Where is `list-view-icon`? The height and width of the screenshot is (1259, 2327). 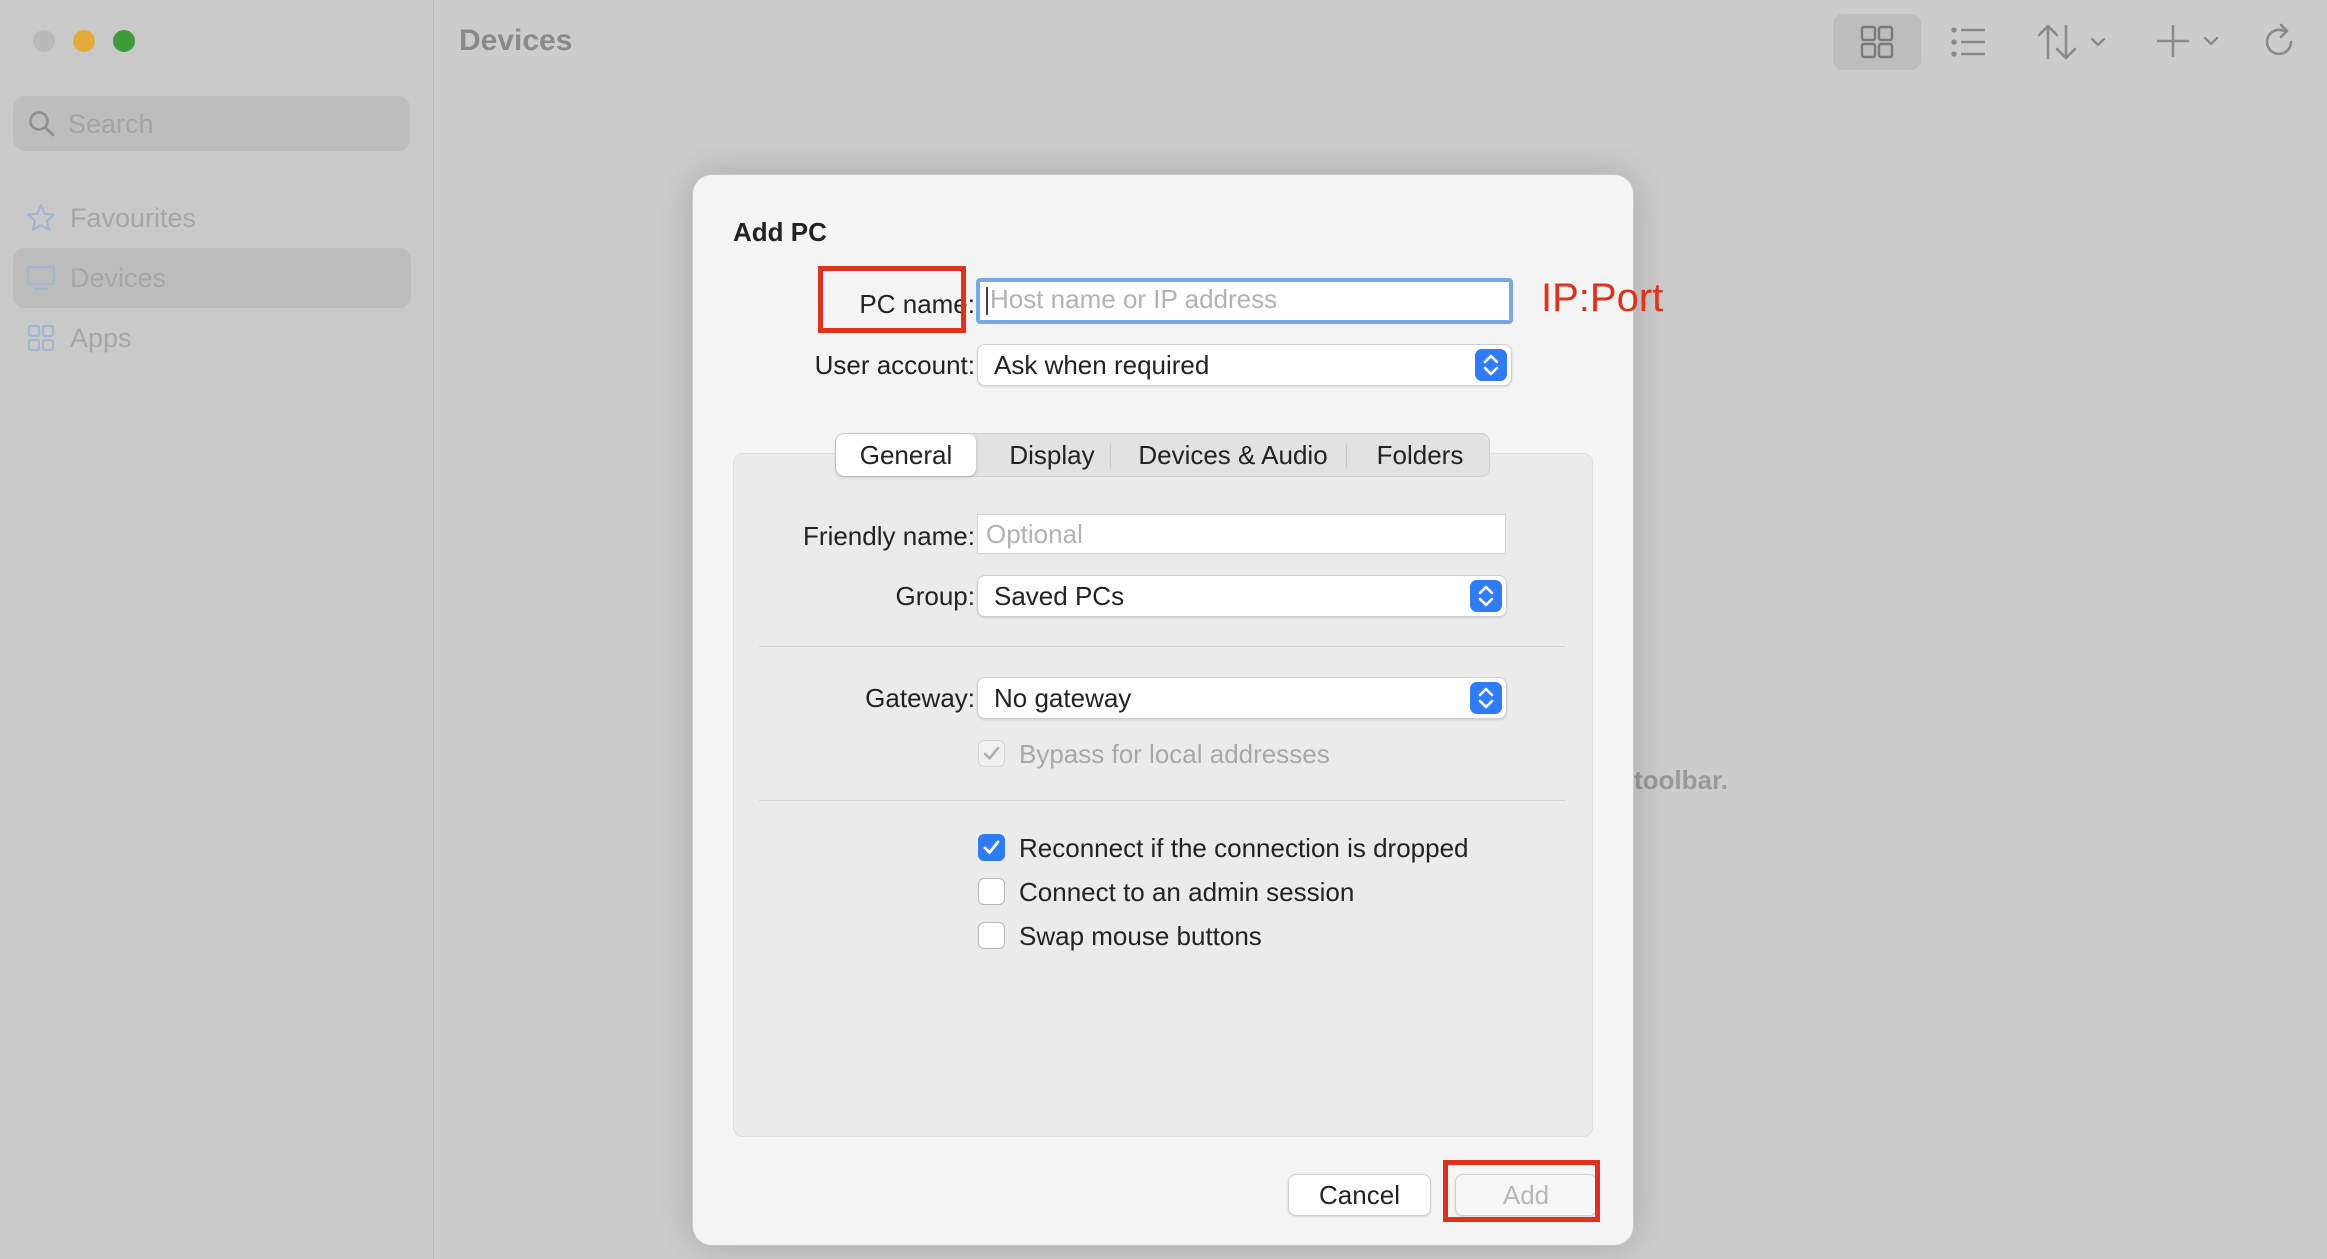
list-view-icon is located at coordinates (1969, 42).